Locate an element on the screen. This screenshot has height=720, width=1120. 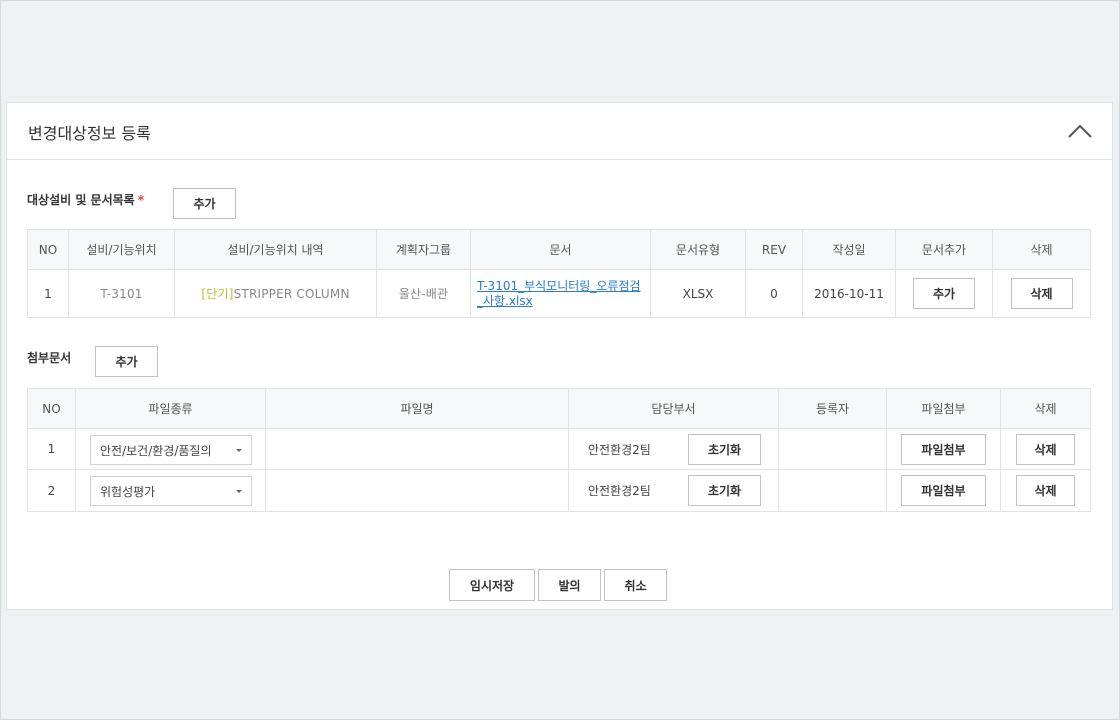
row-file-type: 안전/보건/환경/품질의 is located at coordinates (170, 449).